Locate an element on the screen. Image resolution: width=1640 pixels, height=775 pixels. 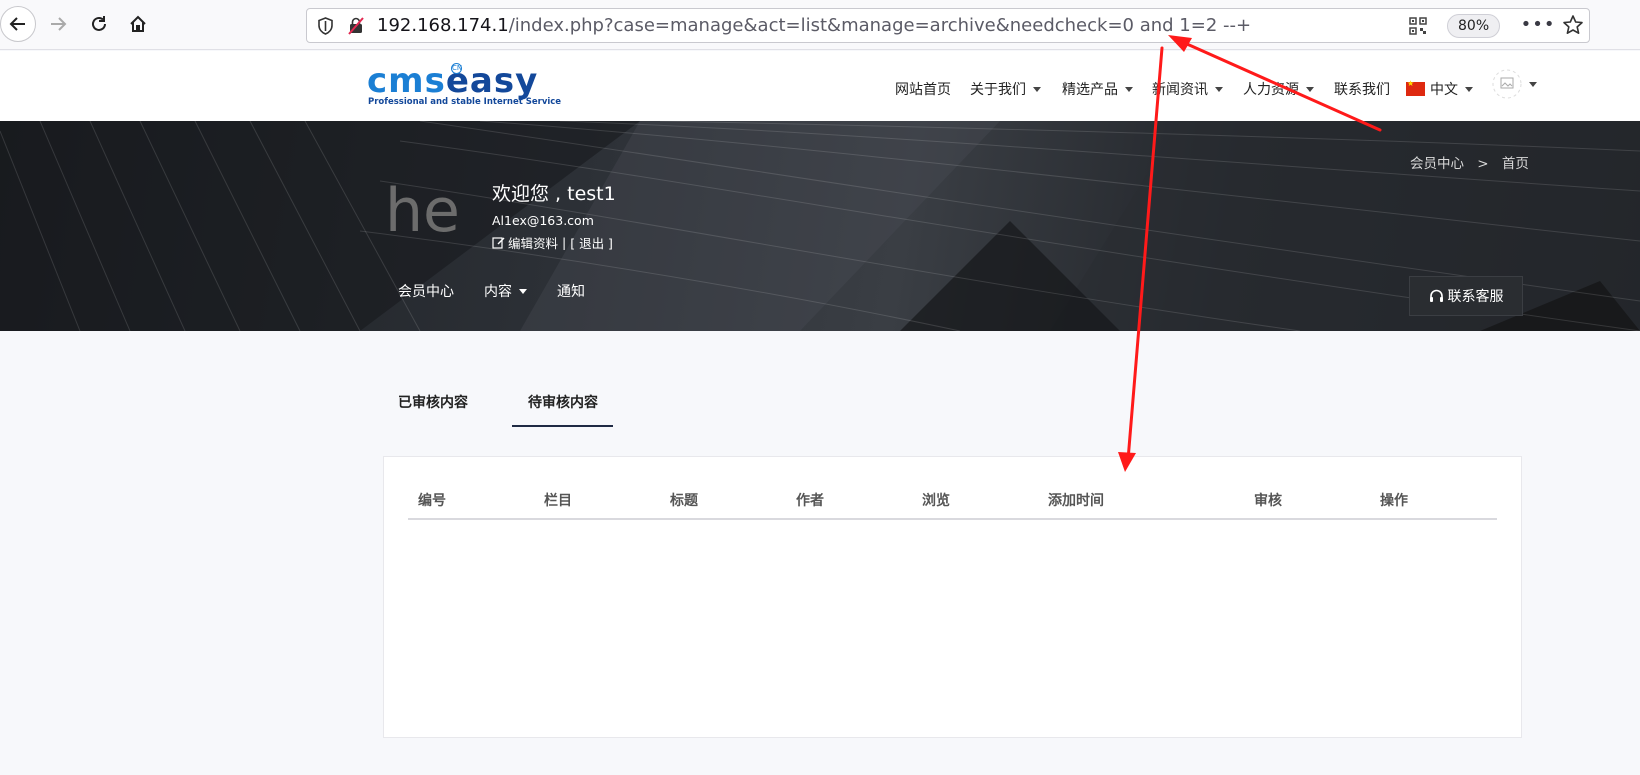
breadcrumb-current: 首页 is located at coordinates (1515, 164).